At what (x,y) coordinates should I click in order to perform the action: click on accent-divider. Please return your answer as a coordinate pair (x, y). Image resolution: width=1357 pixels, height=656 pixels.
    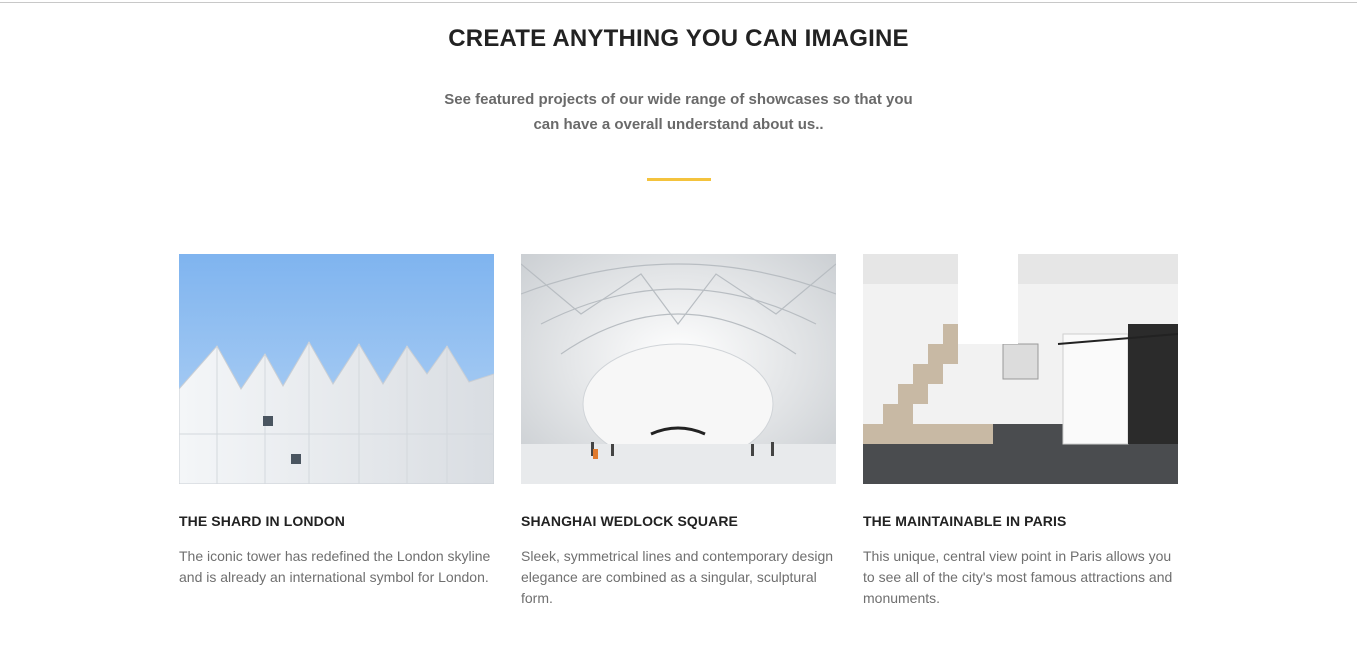
    Looking at the image, I should click on (679, 179).